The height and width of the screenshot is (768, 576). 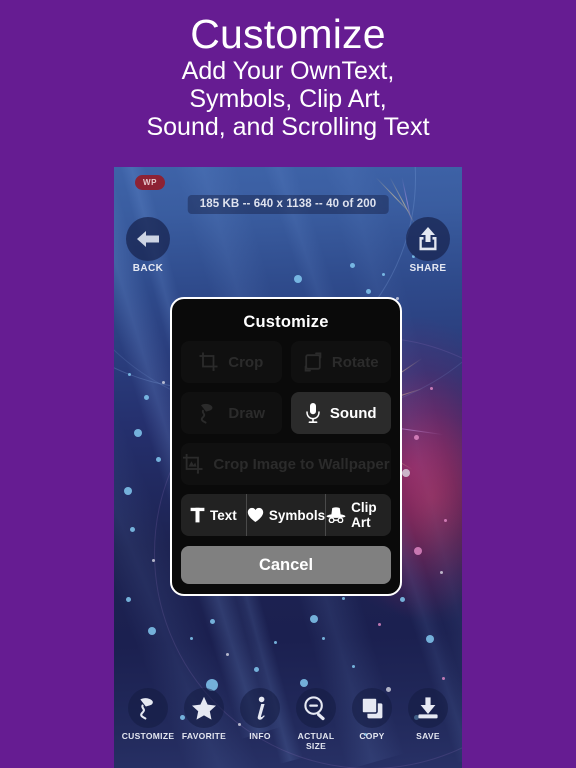 I want to click on copy-icon, so click(x=372, y=708).